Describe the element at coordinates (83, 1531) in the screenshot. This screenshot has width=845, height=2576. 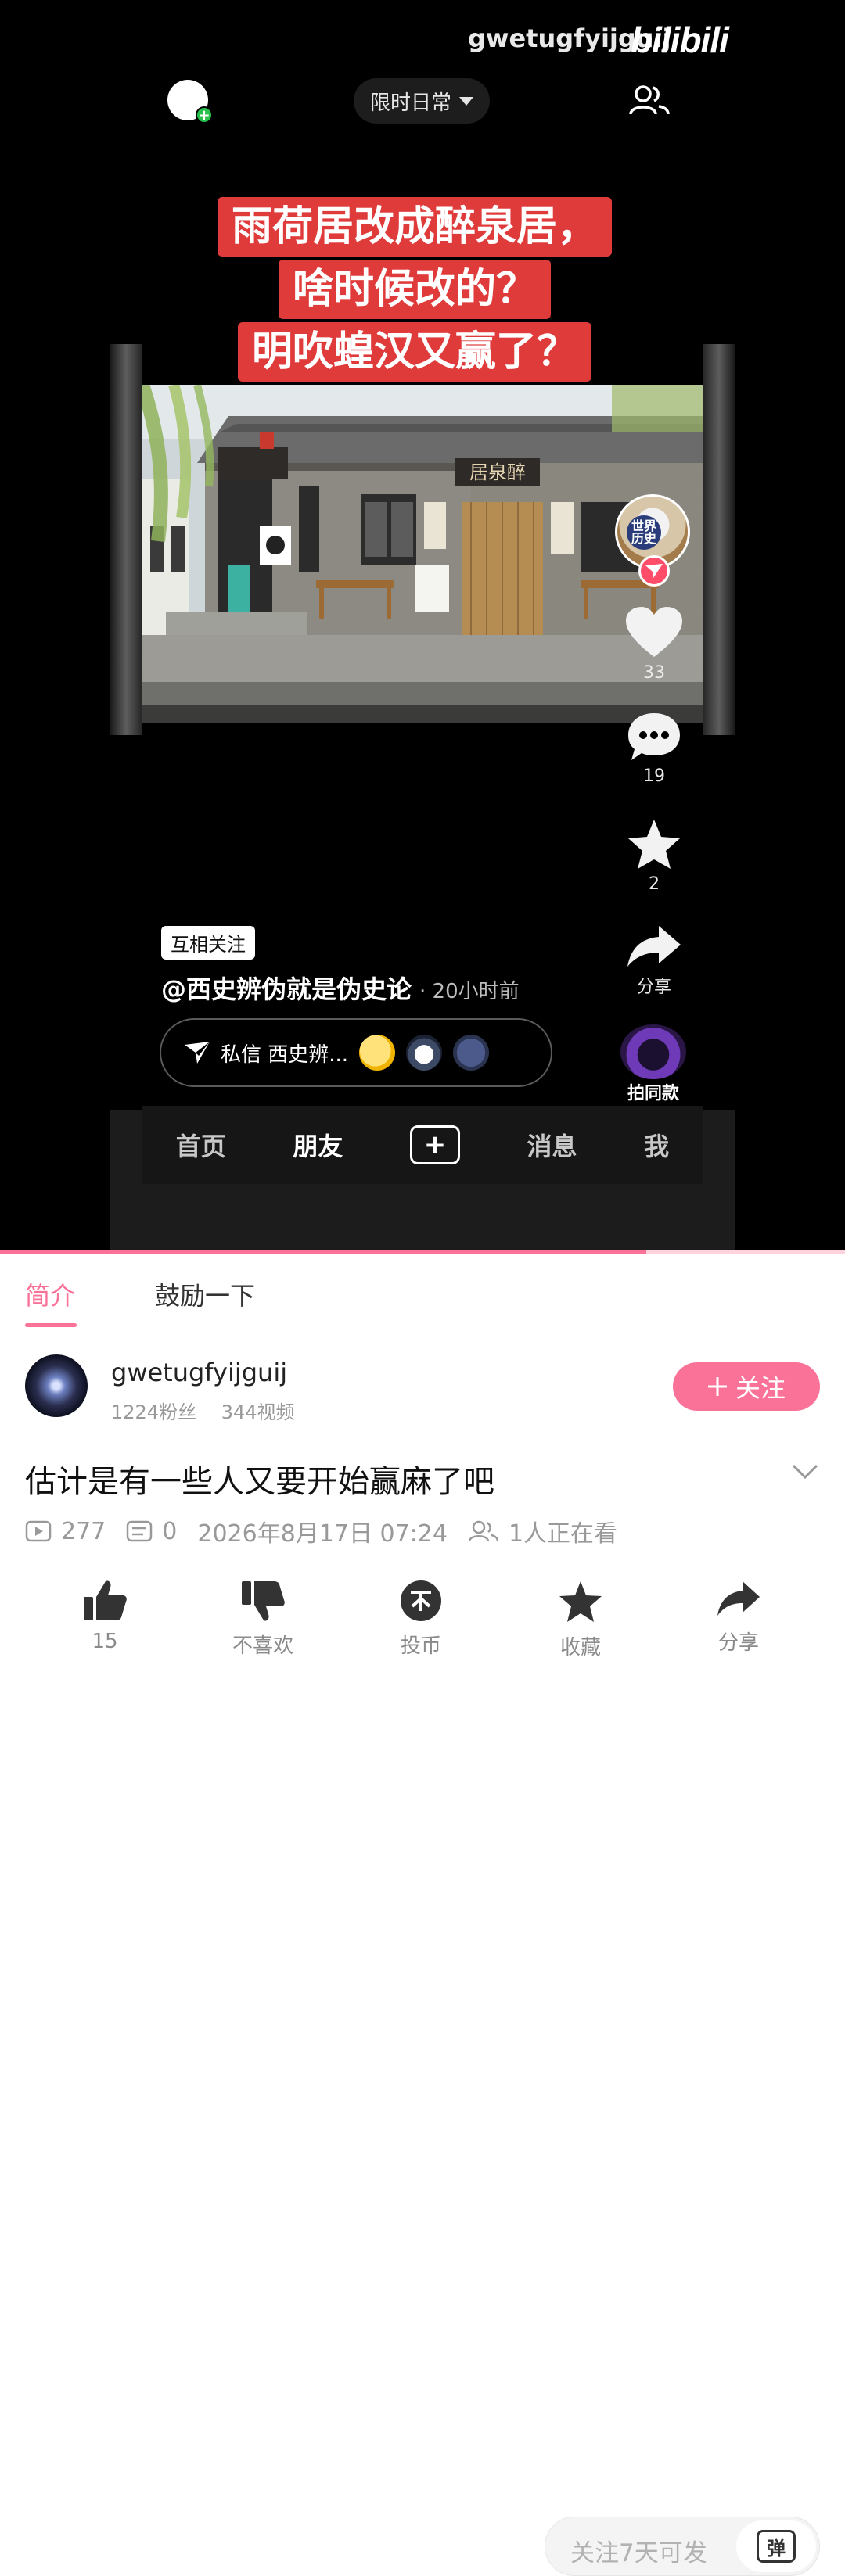
I see `play-count: 277` at that location.